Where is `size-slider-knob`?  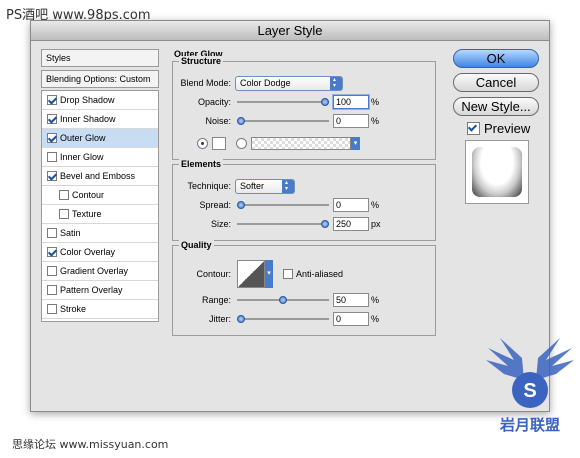
size-slider-knob is located at coordinates (325, 224).